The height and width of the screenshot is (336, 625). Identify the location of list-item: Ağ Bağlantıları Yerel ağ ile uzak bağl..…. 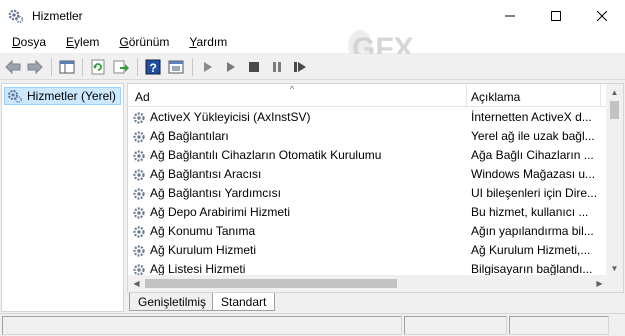
(367, 136).